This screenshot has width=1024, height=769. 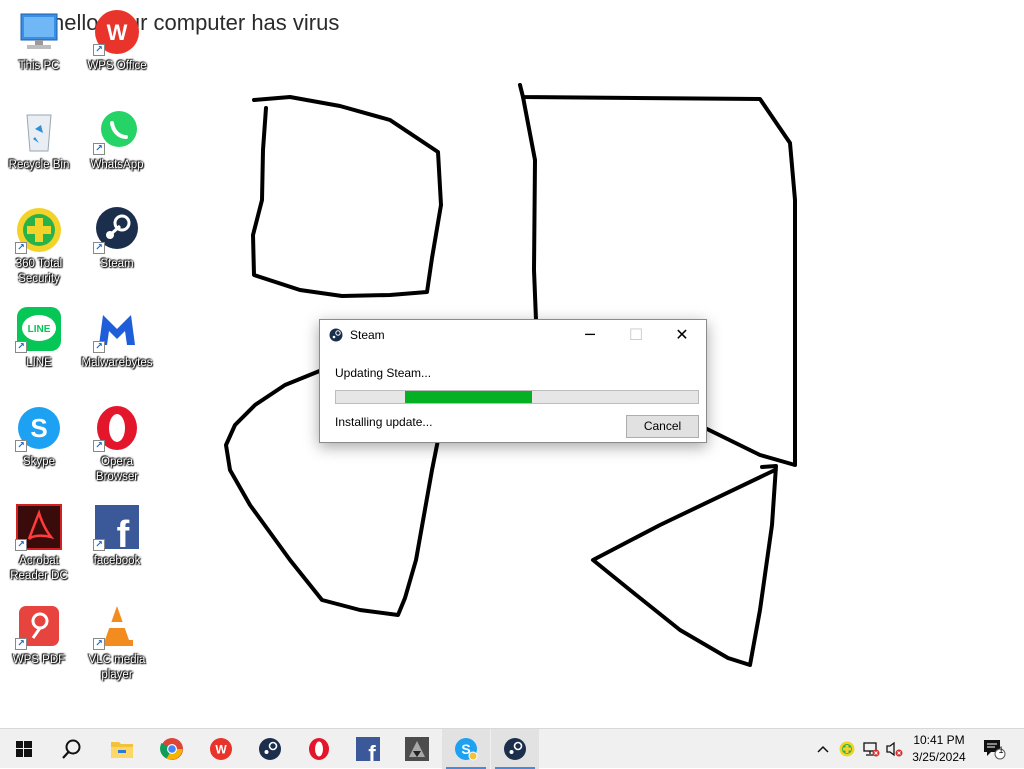 I want to click on dialog-title: Steam, so click(x=367, y=335).